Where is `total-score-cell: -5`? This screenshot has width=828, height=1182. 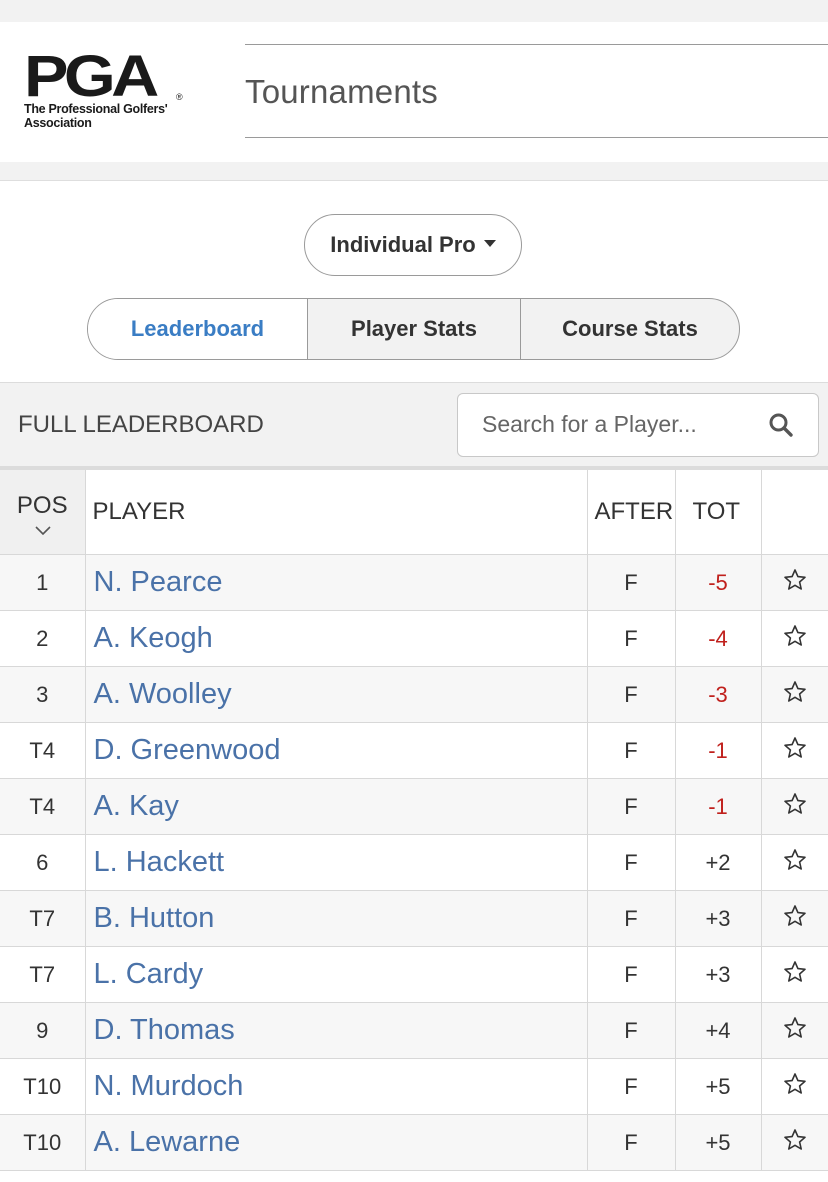 total-score-cell: -5 is located at coordinates (718, 582).